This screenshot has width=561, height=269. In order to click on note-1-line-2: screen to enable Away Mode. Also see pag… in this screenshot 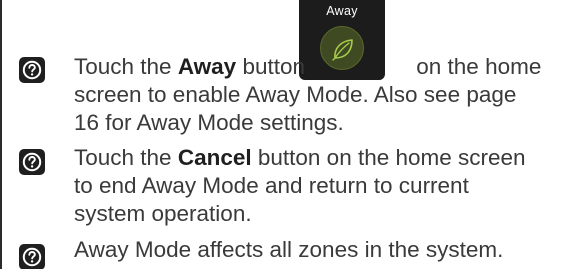, I will do `click(295, 94)`.